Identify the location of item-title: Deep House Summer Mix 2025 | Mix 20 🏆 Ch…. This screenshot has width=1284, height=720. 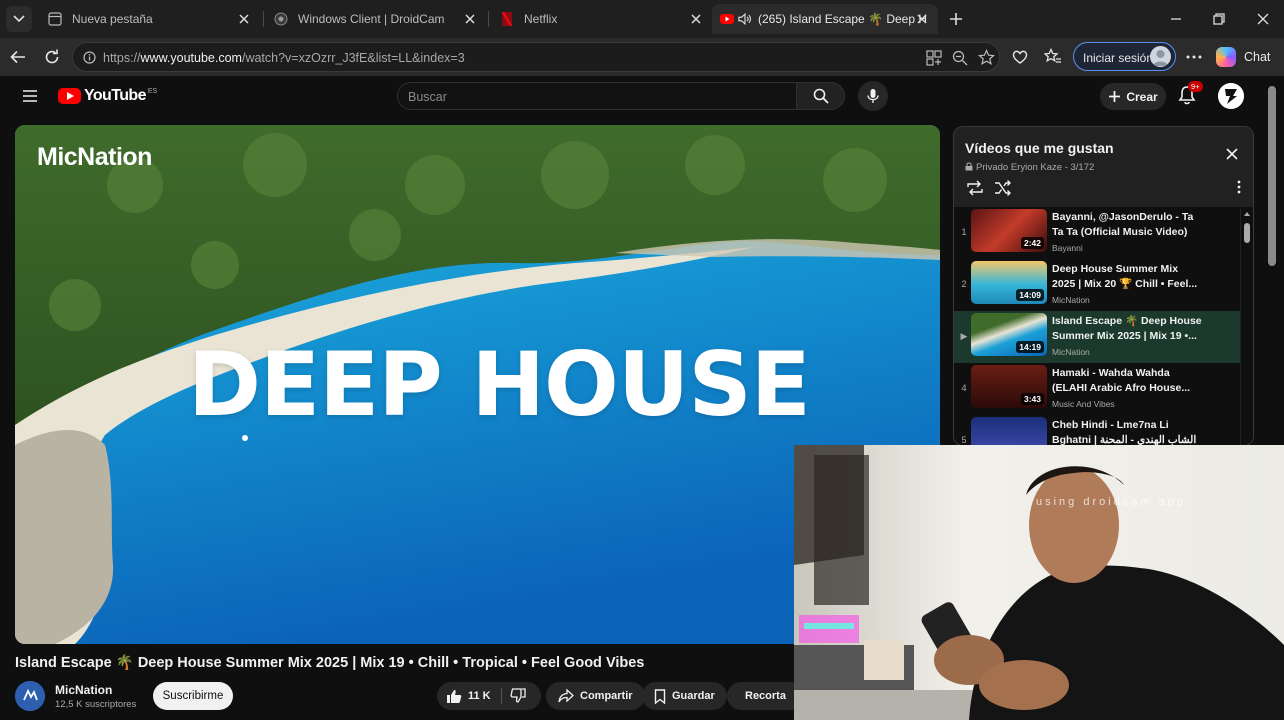
(1127, 277).